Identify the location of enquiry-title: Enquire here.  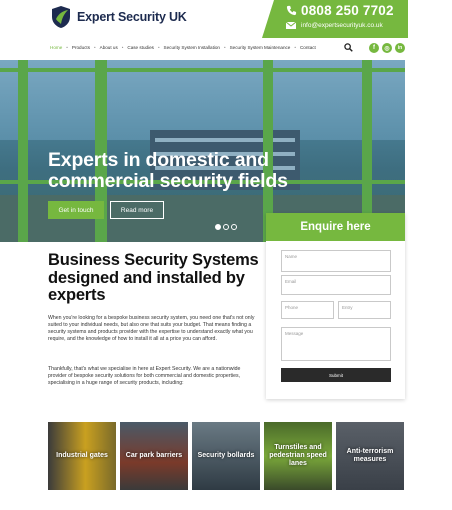
(335, 227).